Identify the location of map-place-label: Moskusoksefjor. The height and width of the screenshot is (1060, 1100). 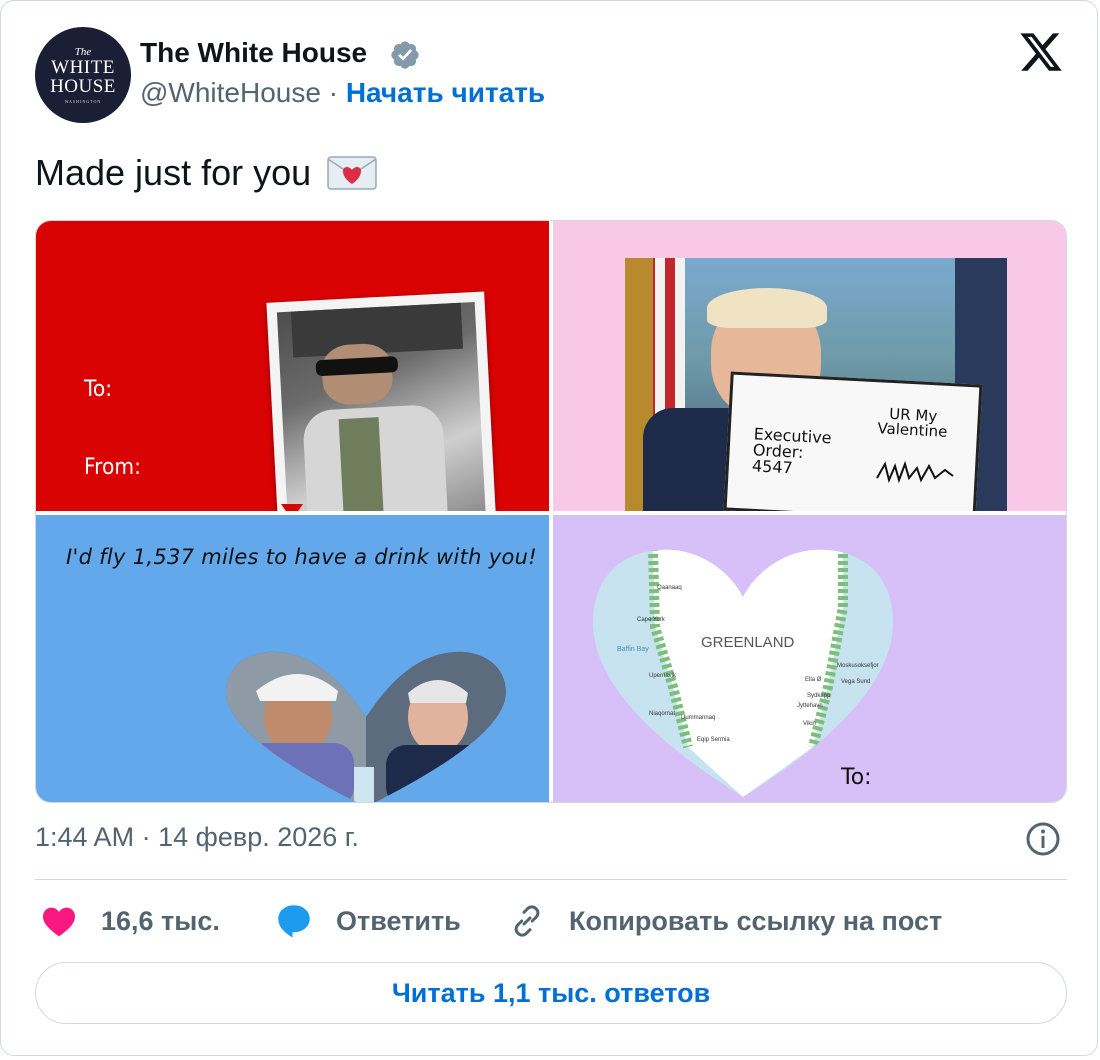
(858, 666).